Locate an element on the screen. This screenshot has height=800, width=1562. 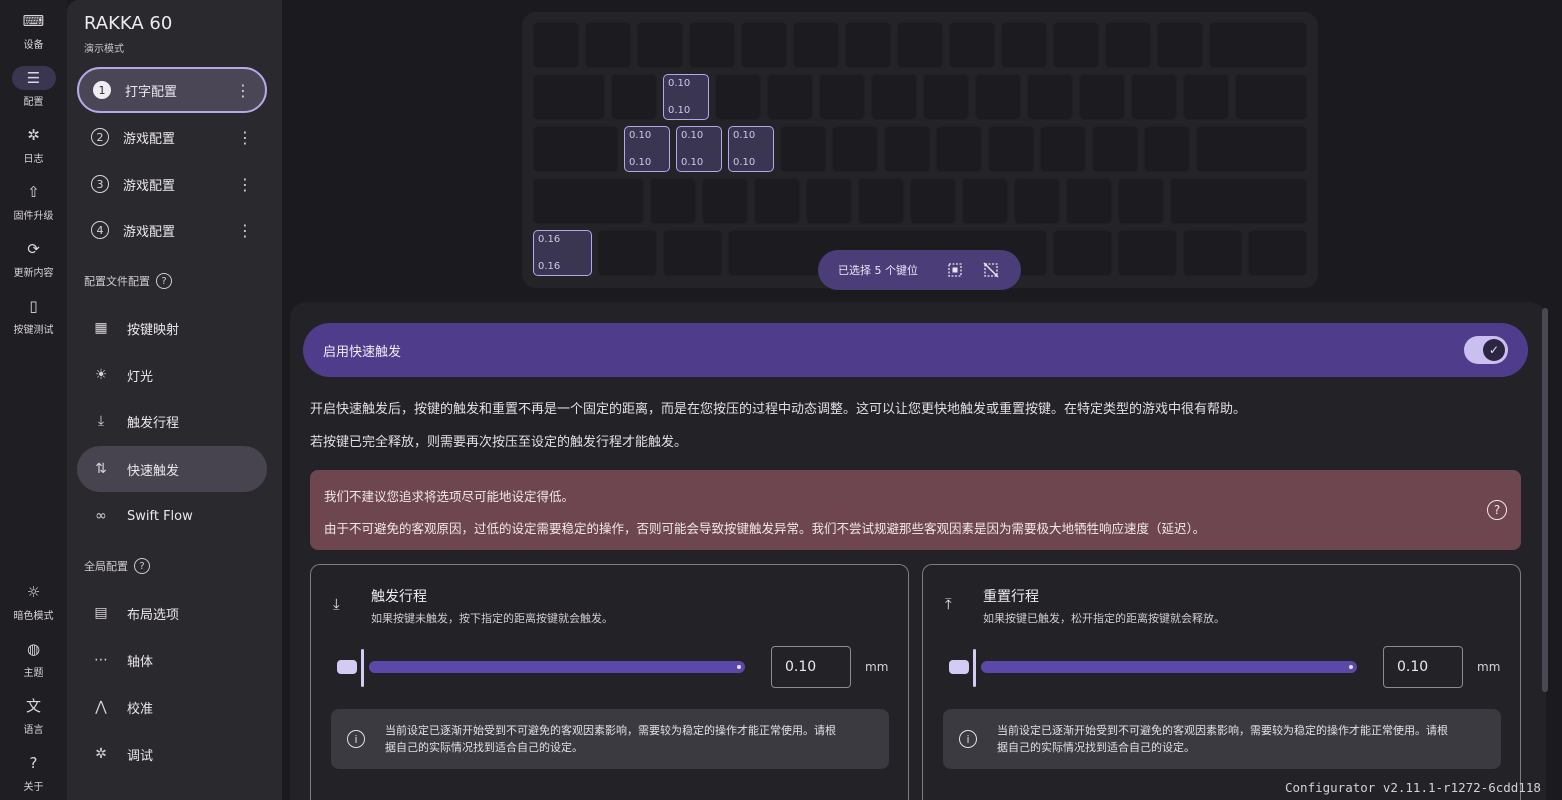
scrollbar is located at coordinates (1545, 500).